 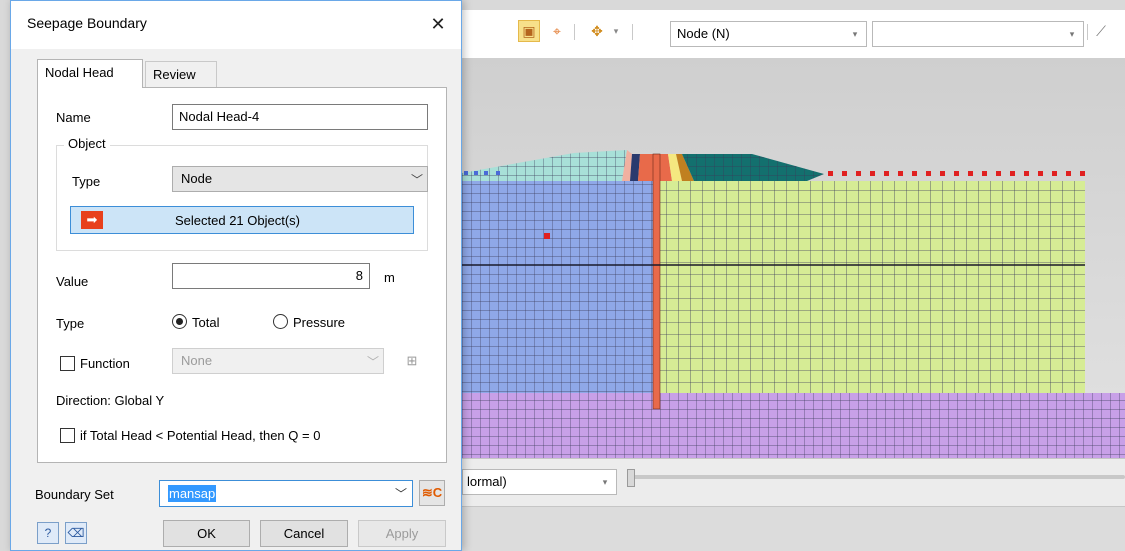 What do you see at coordinates (1101, 31) in the screenshot?
I see `polyline-select-icon: ⟋` at bounding box center [1101, 31].